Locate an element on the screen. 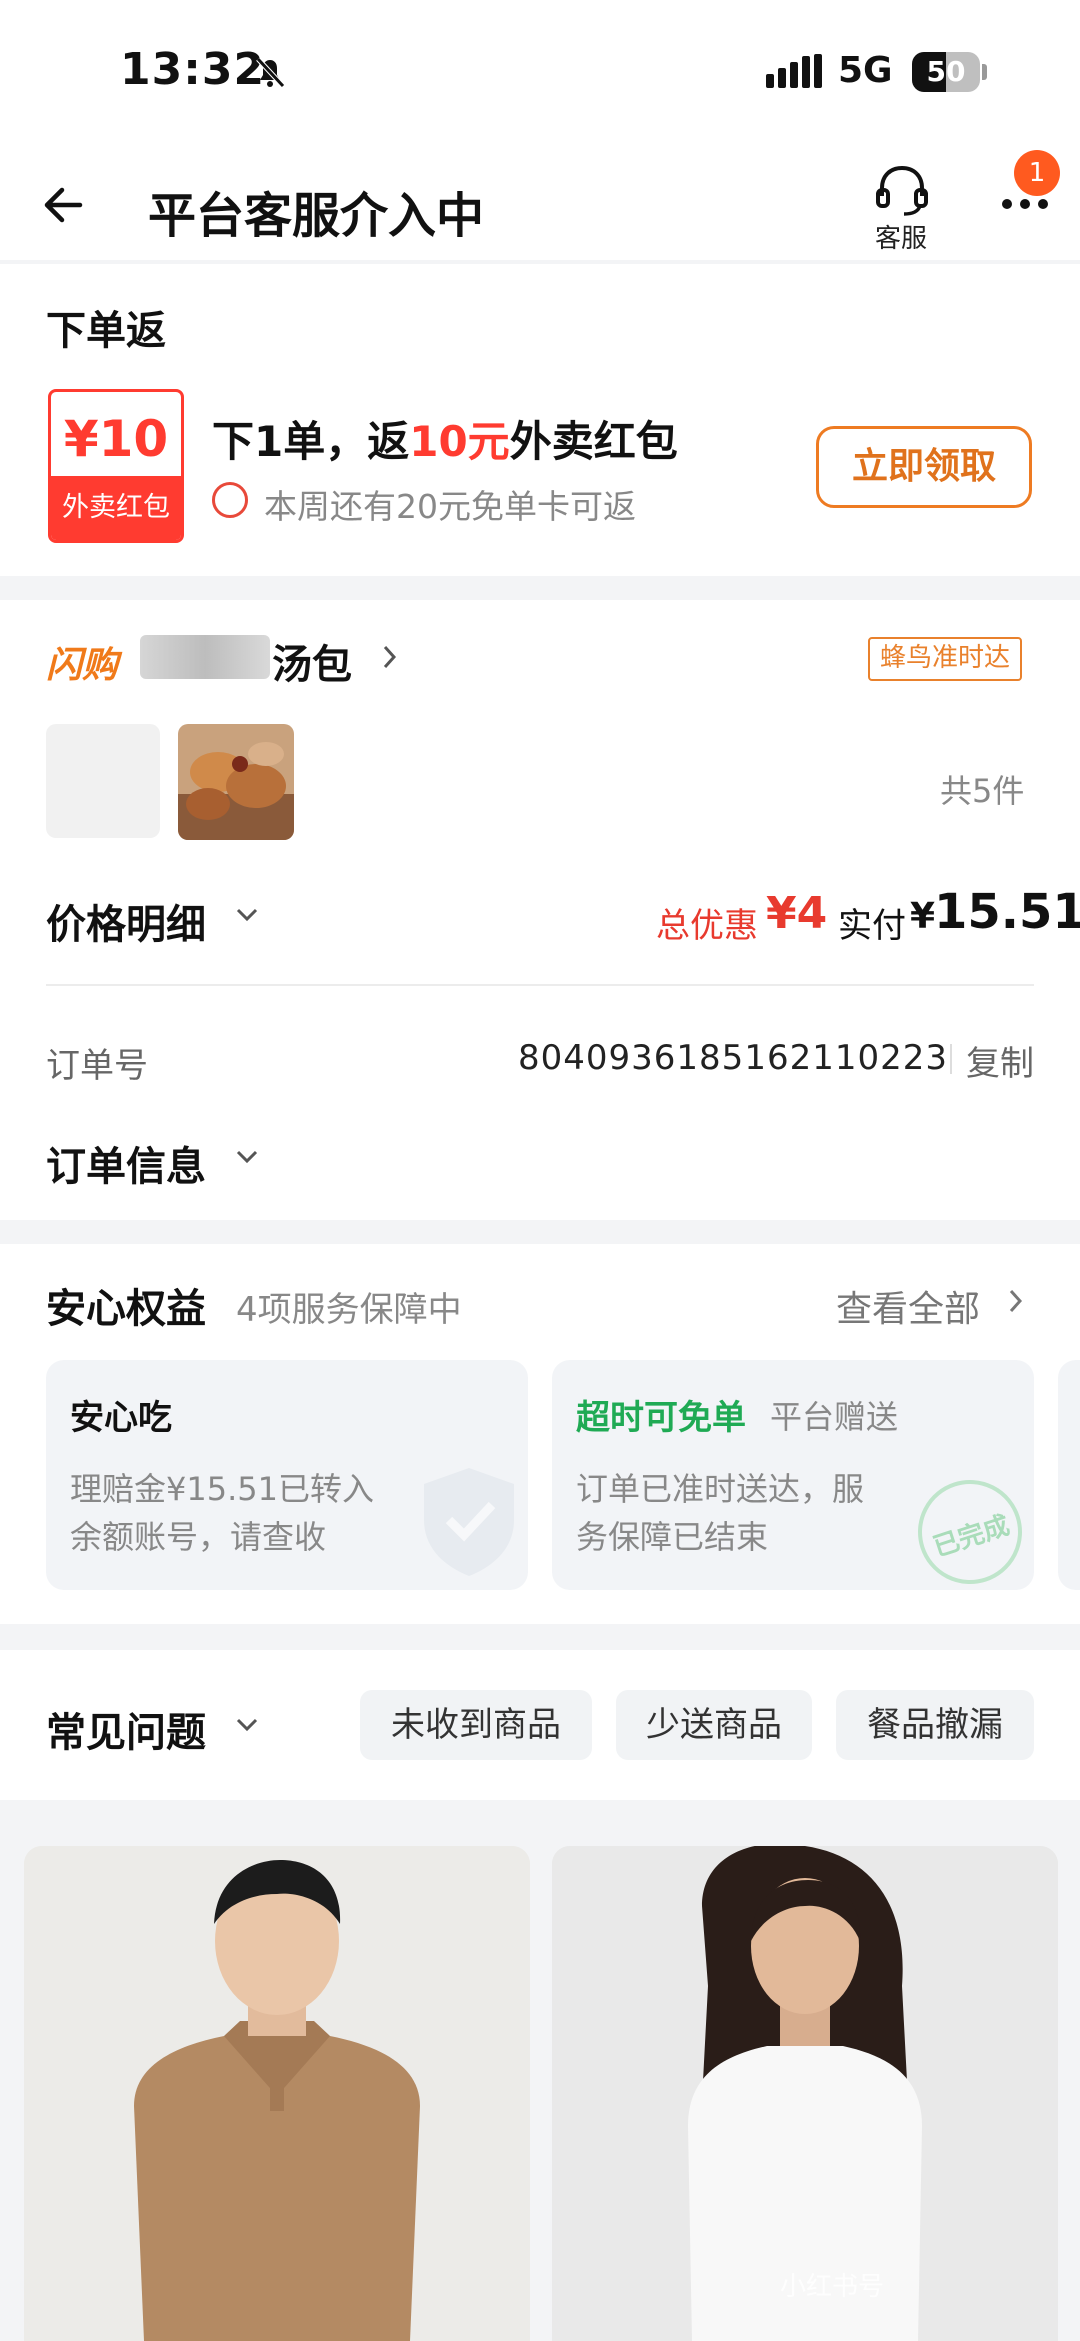 This screenshot has height=2341, width=1080. red-packet-coupon: ¥10 外卖红包 is located at coordinates (116, 466).